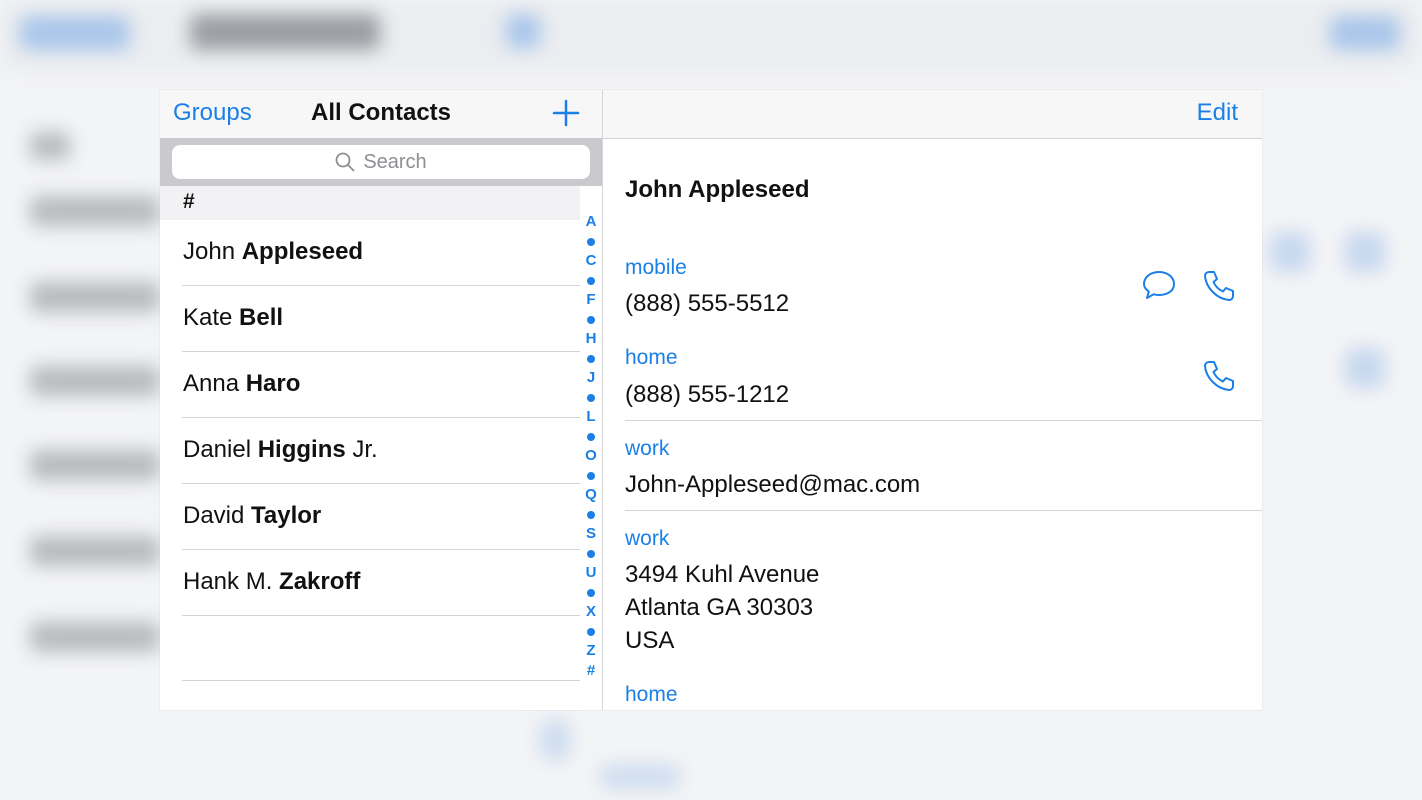 The height and width of the screenshot is (800, 1422). I want to click on index-letter: C, so click(591, 261).